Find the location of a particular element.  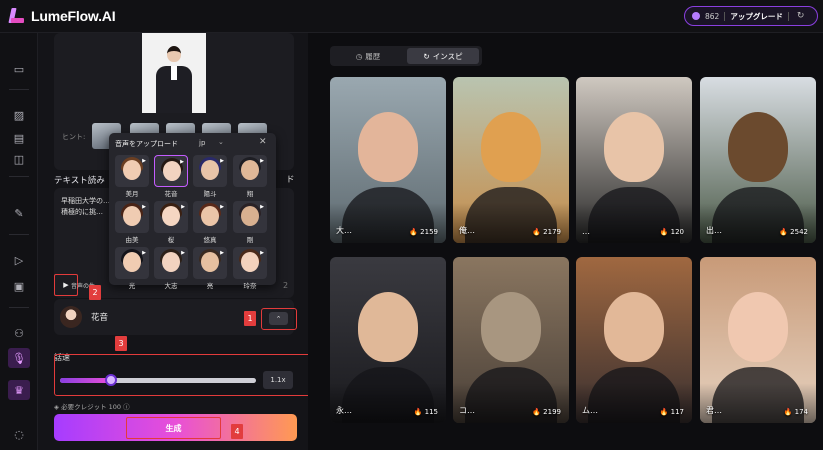

voice-label: 桜 is located at coordinates (171, 240).